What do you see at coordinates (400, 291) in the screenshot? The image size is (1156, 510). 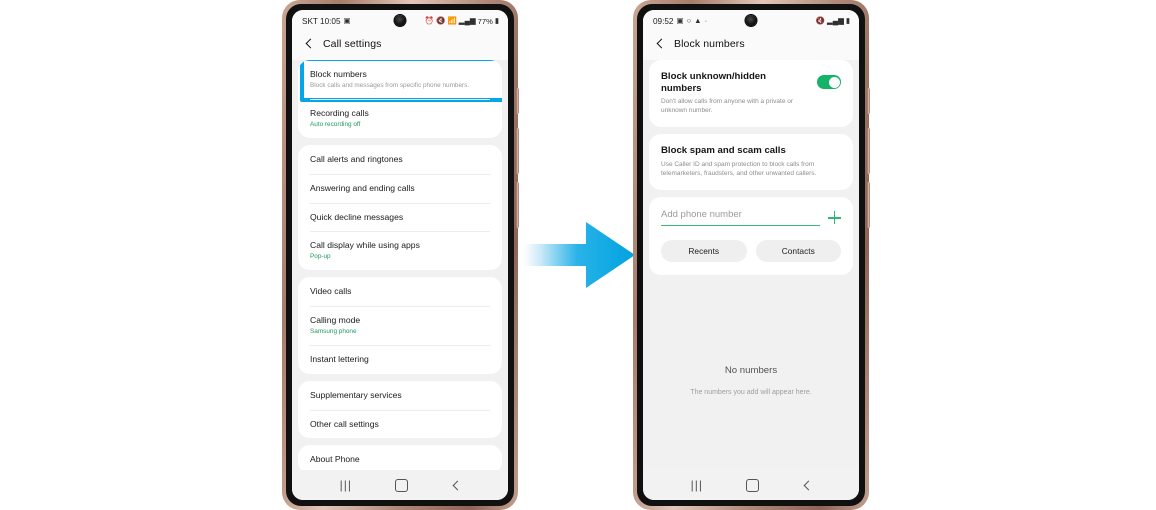 I see `settings-row: Video calls` at bounding box center [400, 291].